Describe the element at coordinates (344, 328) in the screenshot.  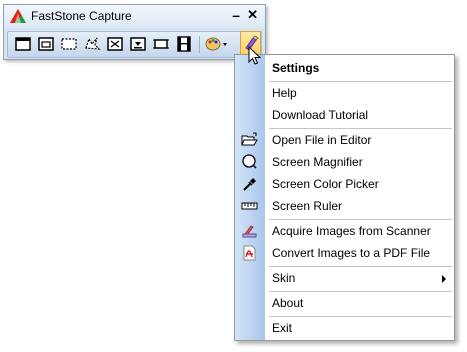
I see `menu-item-exit: Exit` at that location.